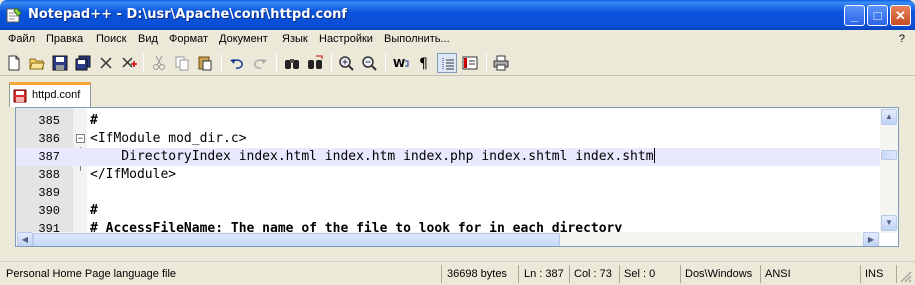 This screenshot has width=915, height=285. What do you see at coordinates (877, 15) in the screenshot?
I see `maximize-button: □` at bounding box center [877, 15].